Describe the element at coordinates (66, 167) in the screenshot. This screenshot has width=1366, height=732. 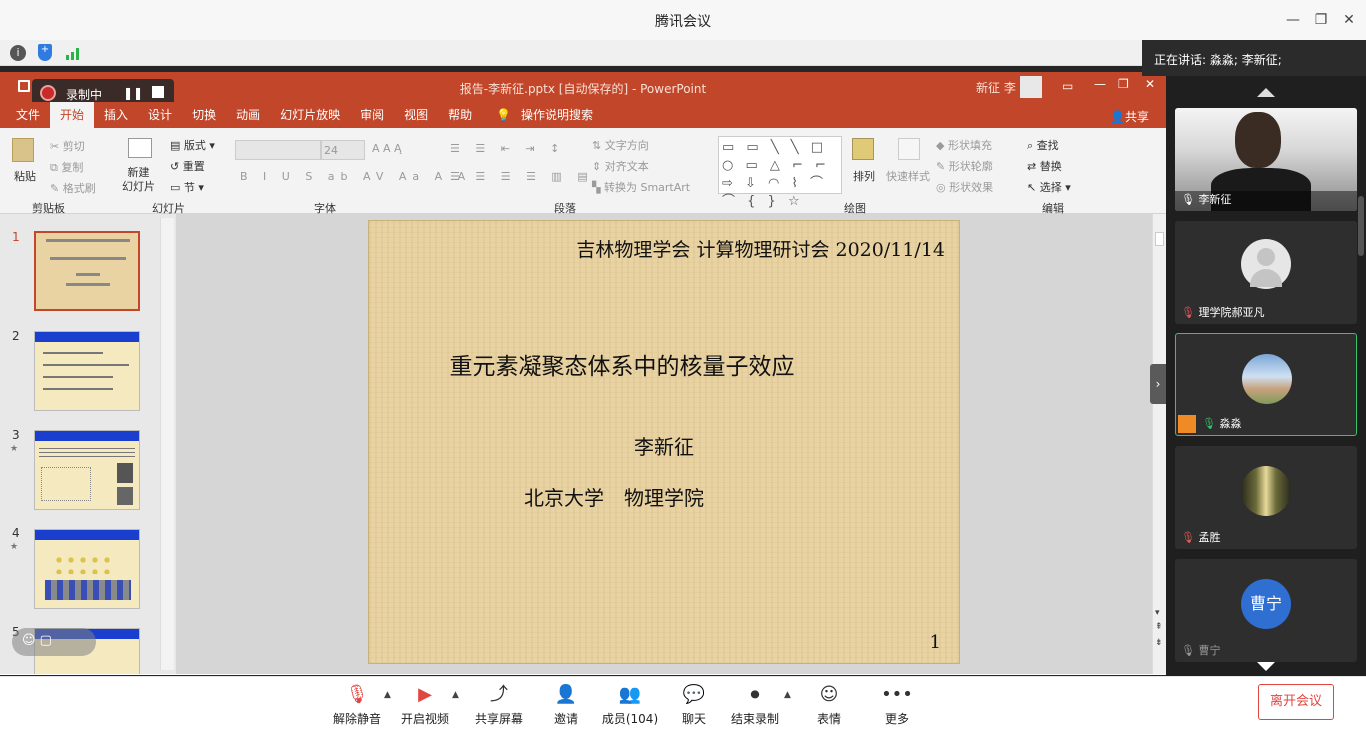
I see `copy-button: ⧉ 复制` at that location.